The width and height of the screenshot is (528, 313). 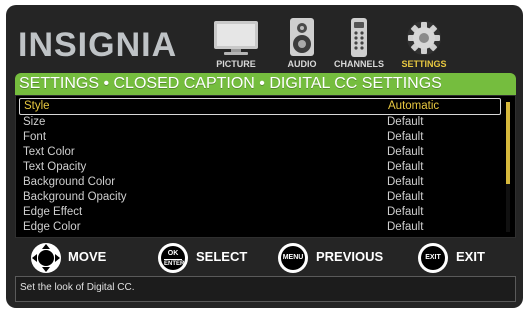 What do you see at coordinates (260, 122) in the screenshot?
I see `settings-row-size: Size Default` at bounding box center [260, 122].